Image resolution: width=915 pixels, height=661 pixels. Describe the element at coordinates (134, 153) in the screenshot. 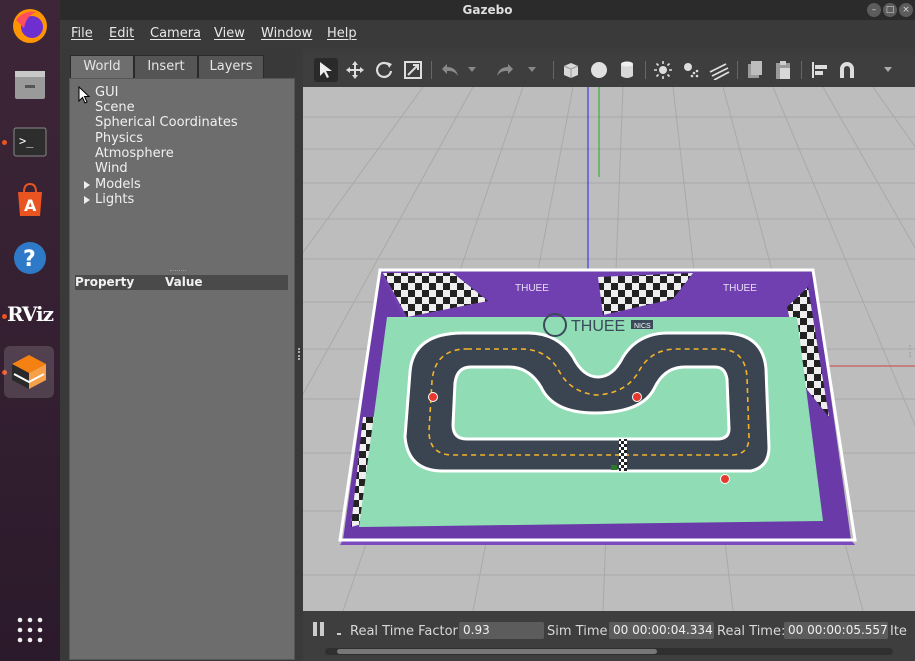

I see `tree-item-atmosphere: Atmosphere` at that location.